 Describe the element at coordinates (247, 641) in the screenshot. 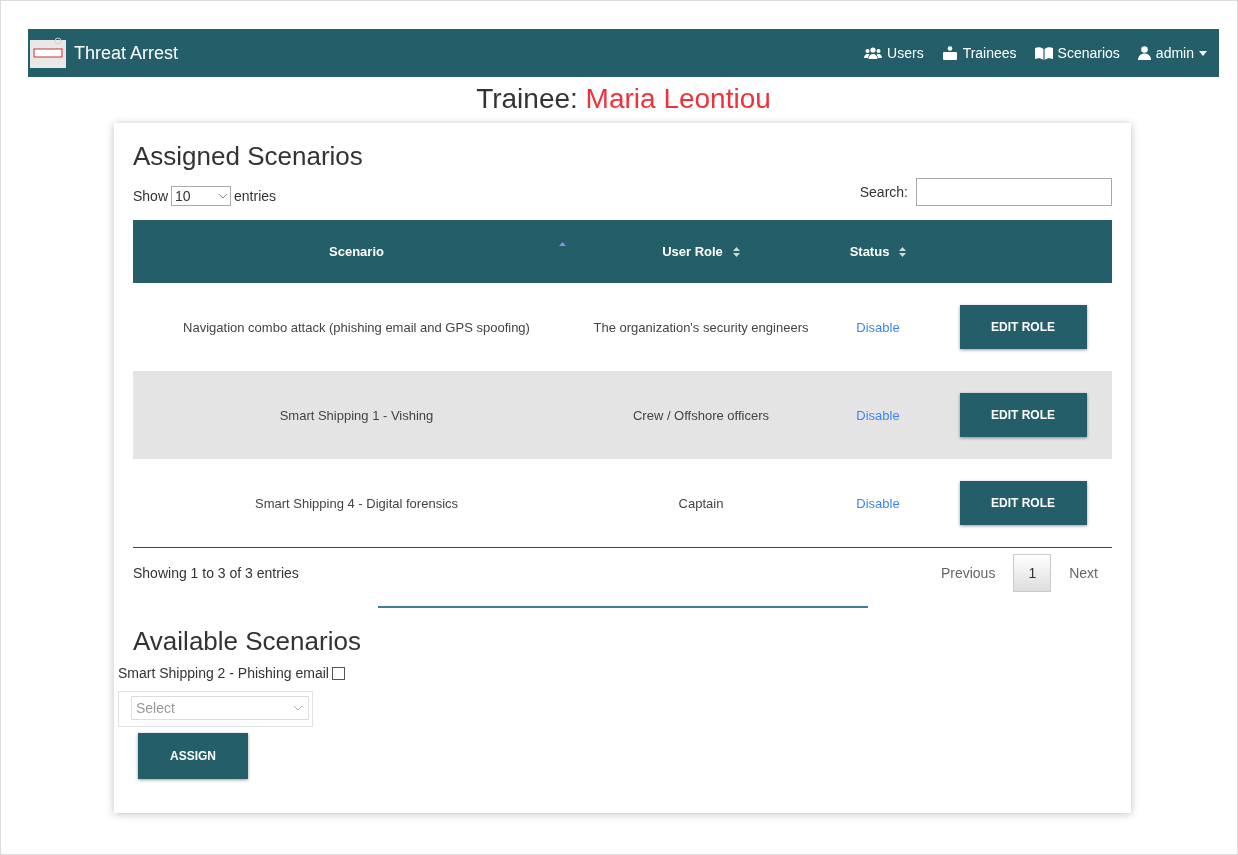

I see `section-title: Available Scenarios` at that location.